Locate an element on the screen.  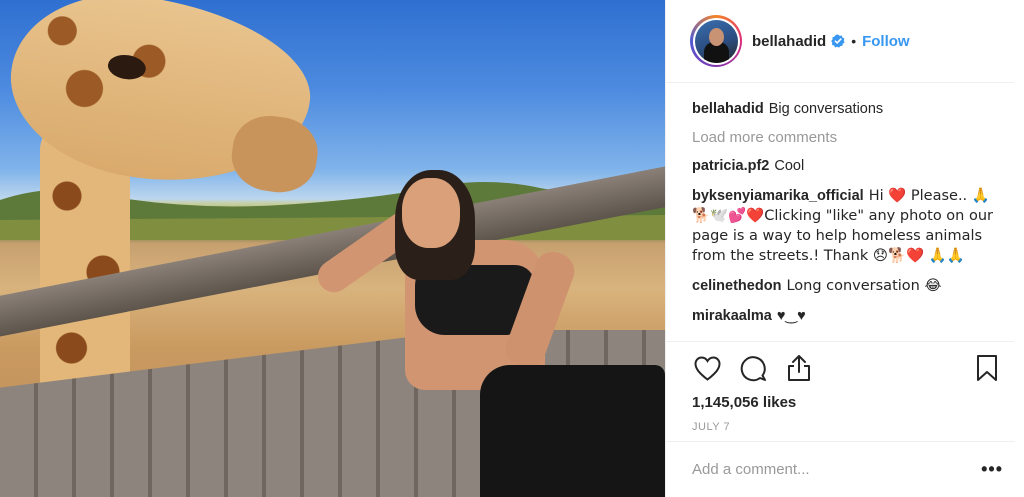
caption: bellahadid Big conversations is located at coordinates (848, 109).